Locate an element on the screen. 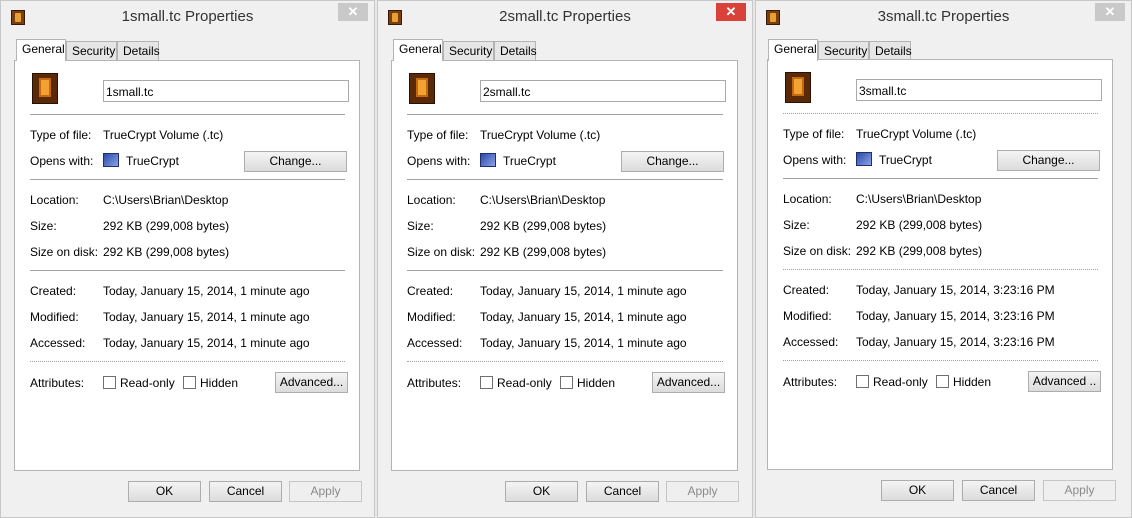 The image size is (1132, 518). title-bar: 1small.tc Properties ✕ is located at coordinates (187, 18).